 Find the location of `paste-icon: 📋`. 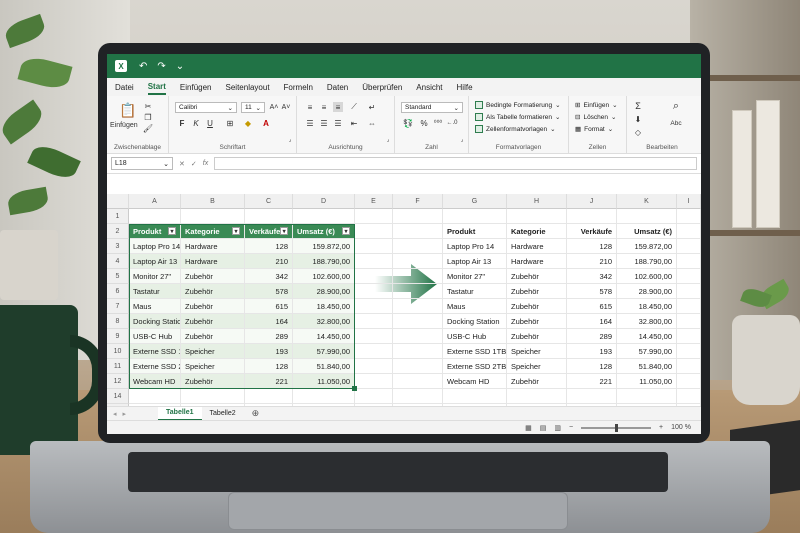

paste-icon: 📋 is located at coordinates (128, 110).